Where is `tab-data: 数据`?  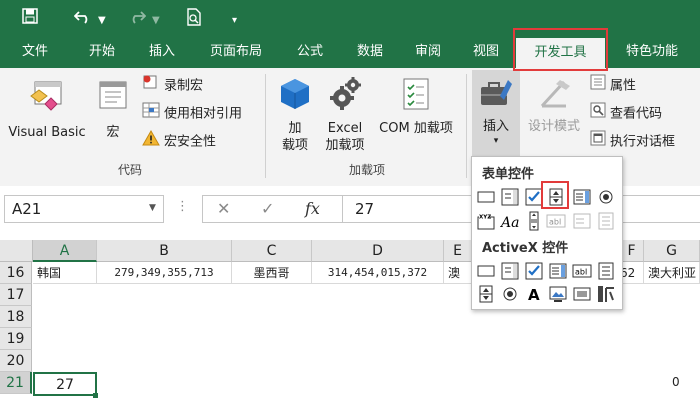
tab-data: 数据 is located at coordinates (370, 52).